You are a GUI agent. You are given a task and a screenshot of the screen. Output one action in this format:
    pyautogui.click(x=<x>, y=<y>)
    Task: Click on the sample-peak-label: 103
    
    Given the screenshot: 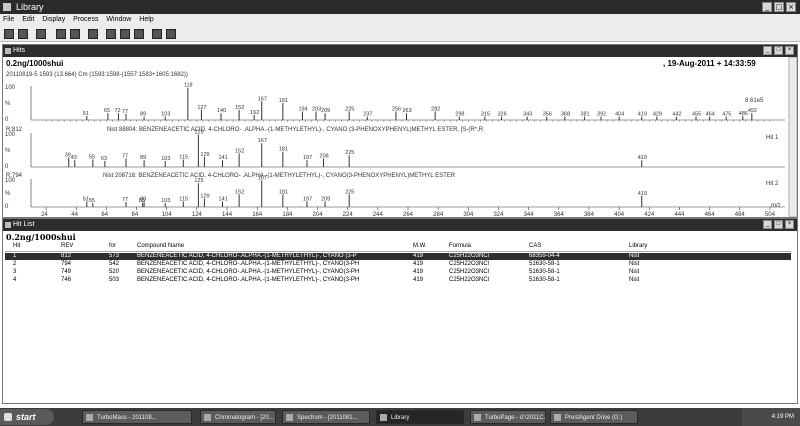 What is the action you would take?
    pyautogui.click(x=165, y=115)
    